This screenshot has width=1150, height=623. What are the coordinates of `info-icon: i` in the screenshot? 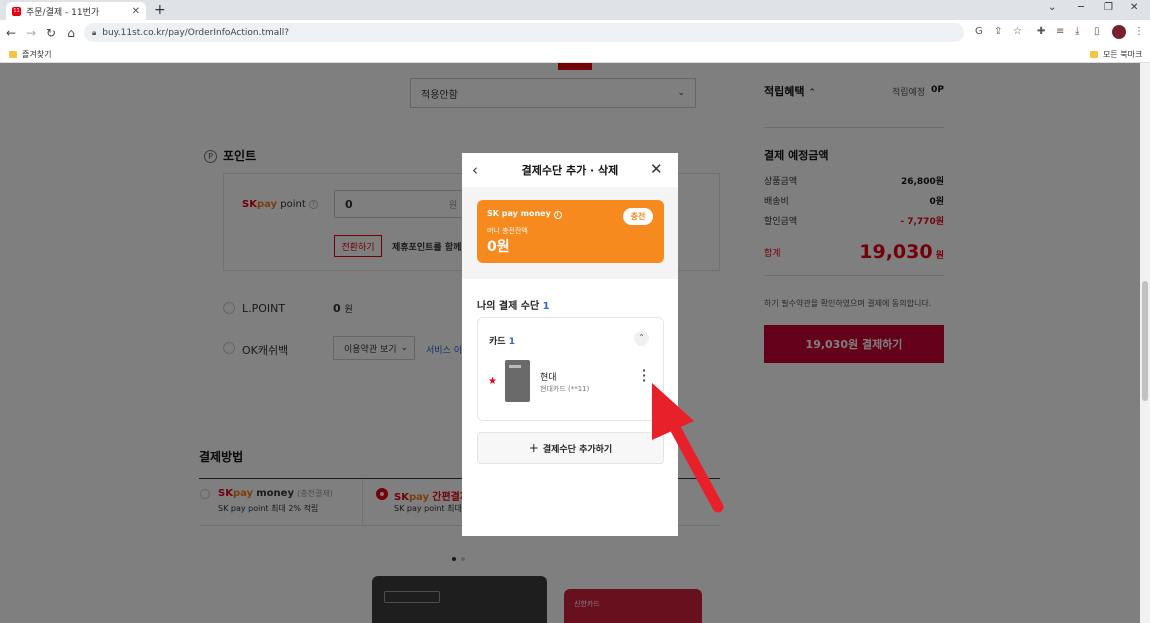 It's located at (557, 215).